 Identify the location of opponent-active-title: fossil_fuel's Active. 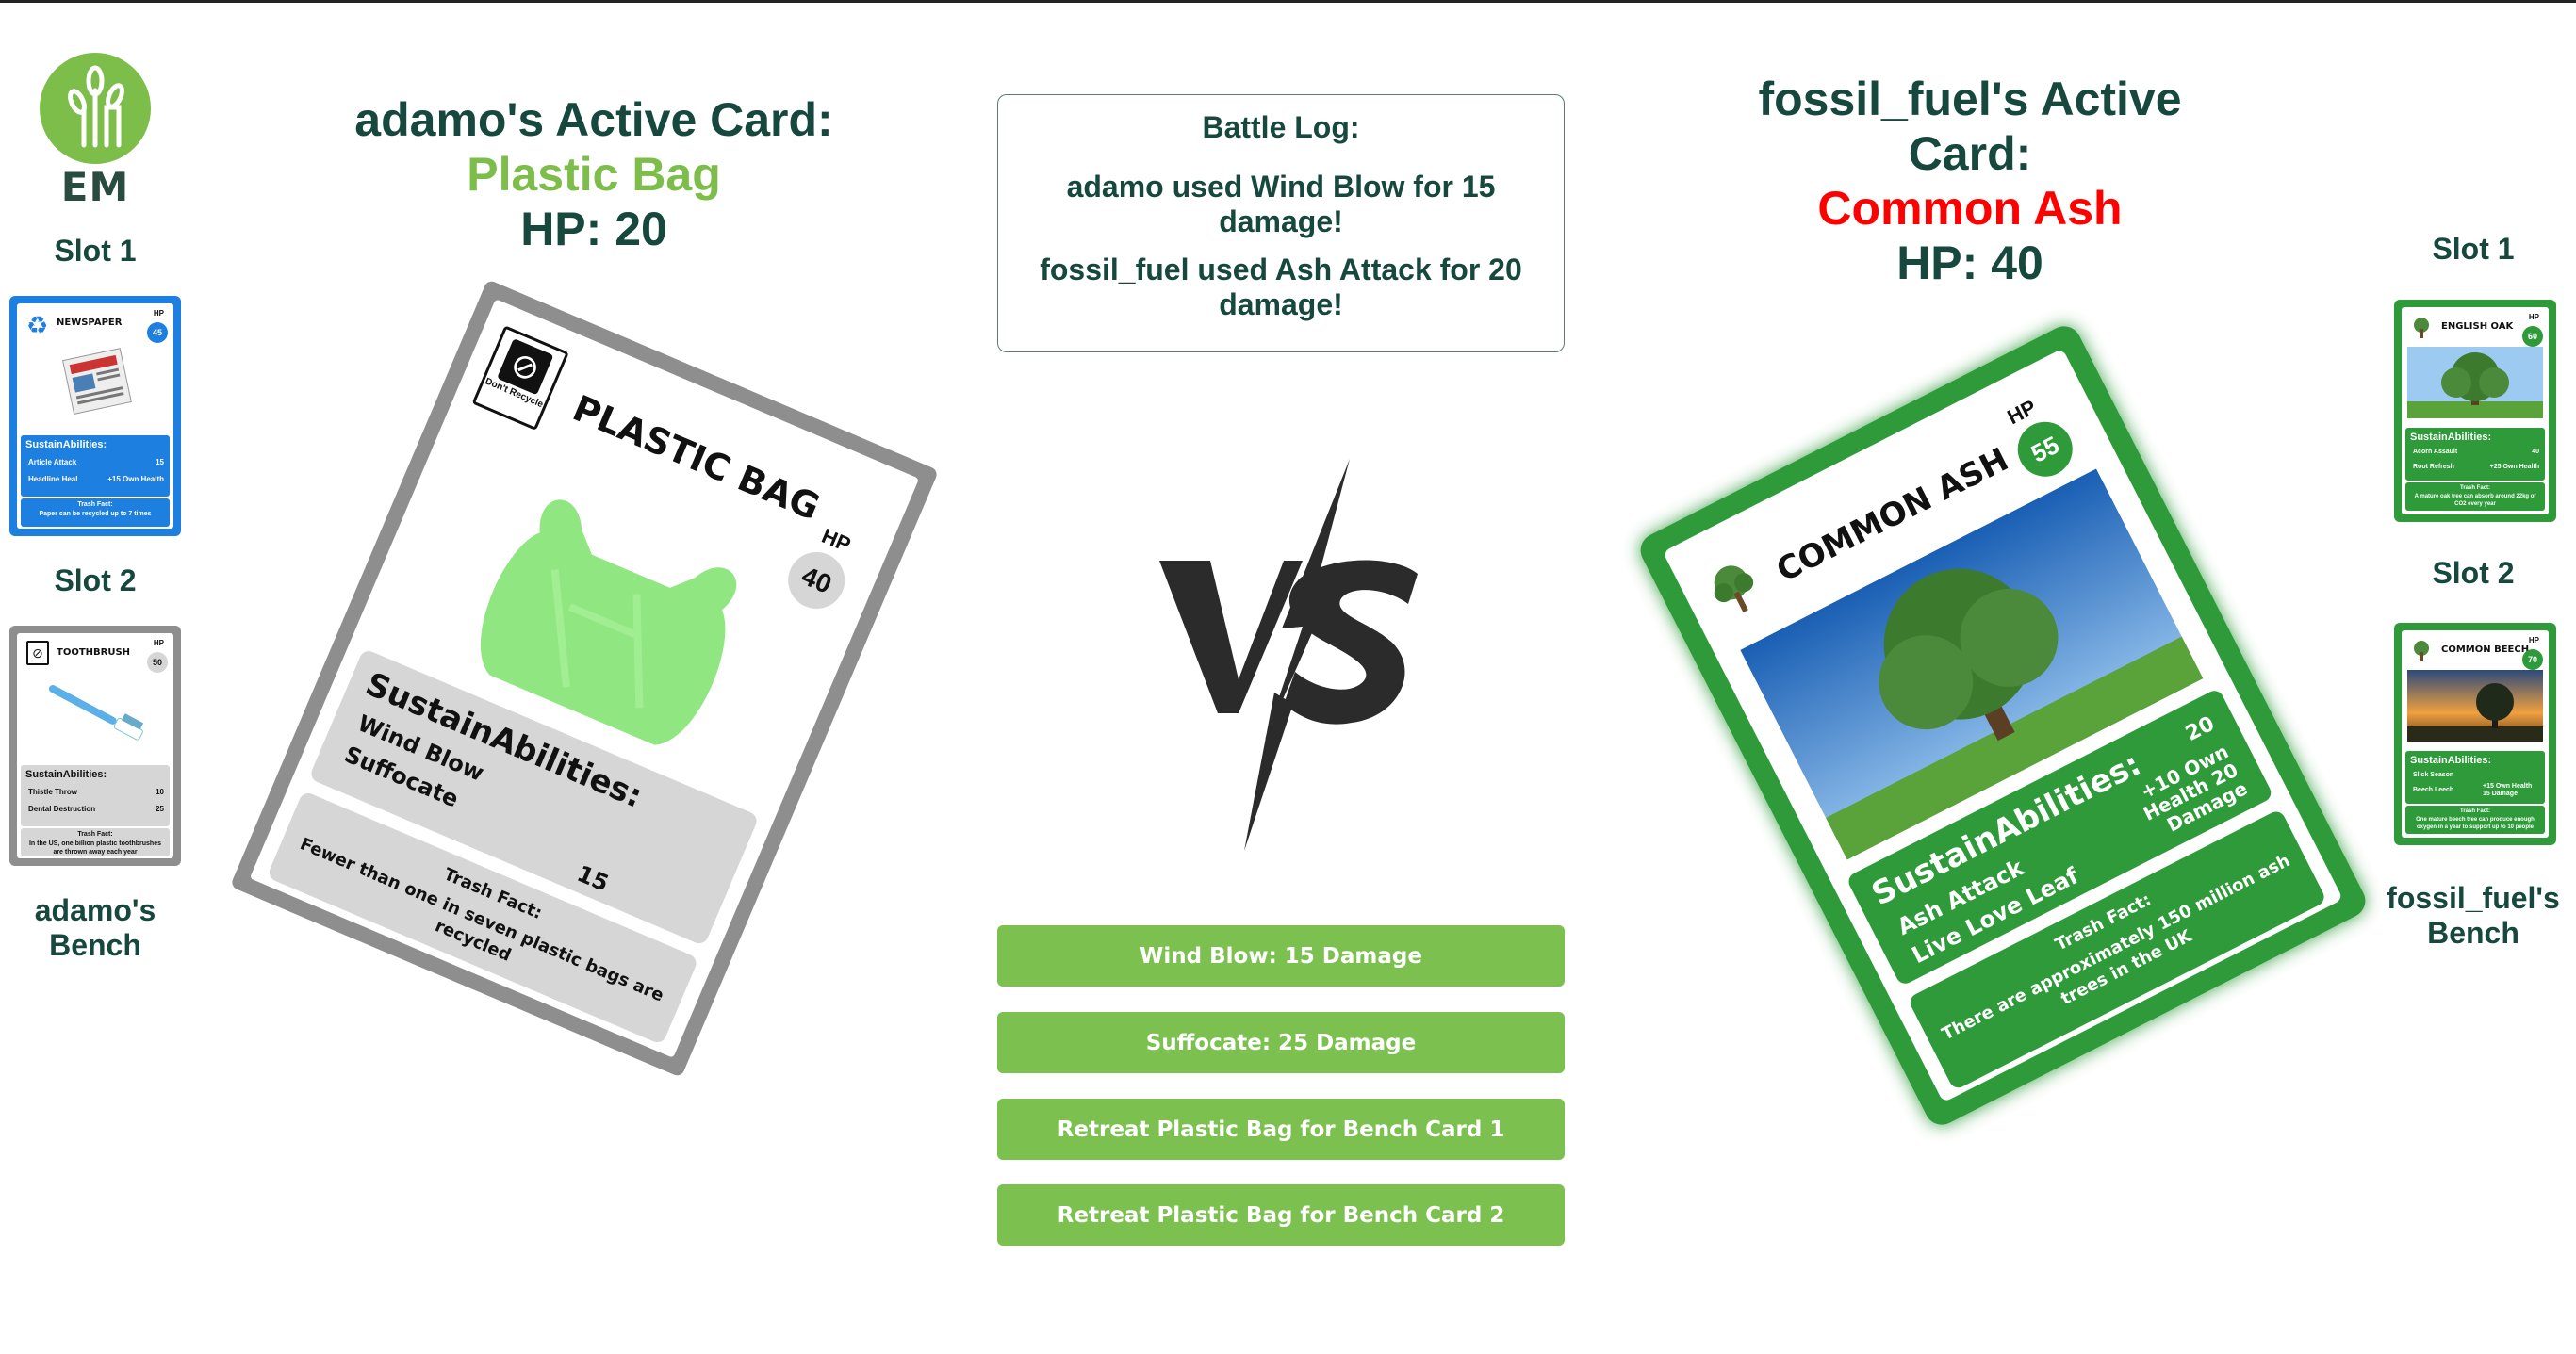
(1970, 99).